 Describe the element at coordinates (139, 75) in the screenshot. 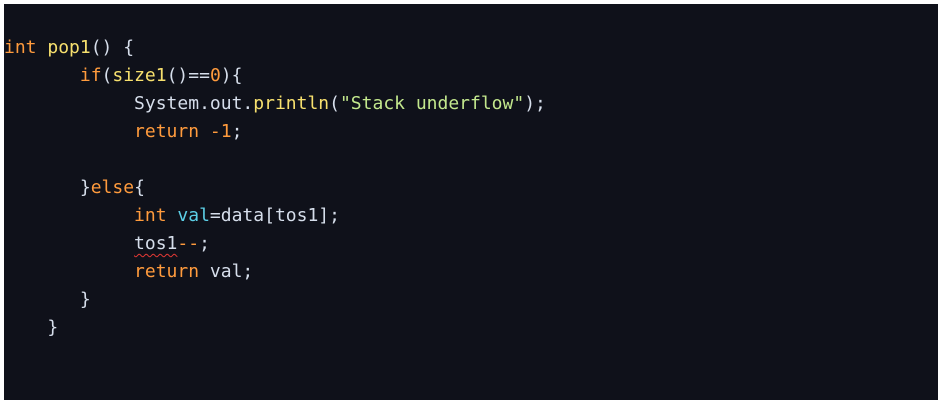

I see `function-call: size1` at that location.